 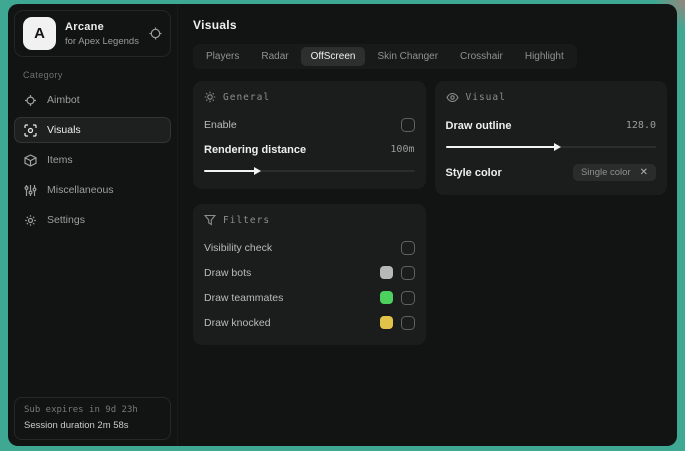 I want to click on draw-outline-slider, so click(x=550, y=147).